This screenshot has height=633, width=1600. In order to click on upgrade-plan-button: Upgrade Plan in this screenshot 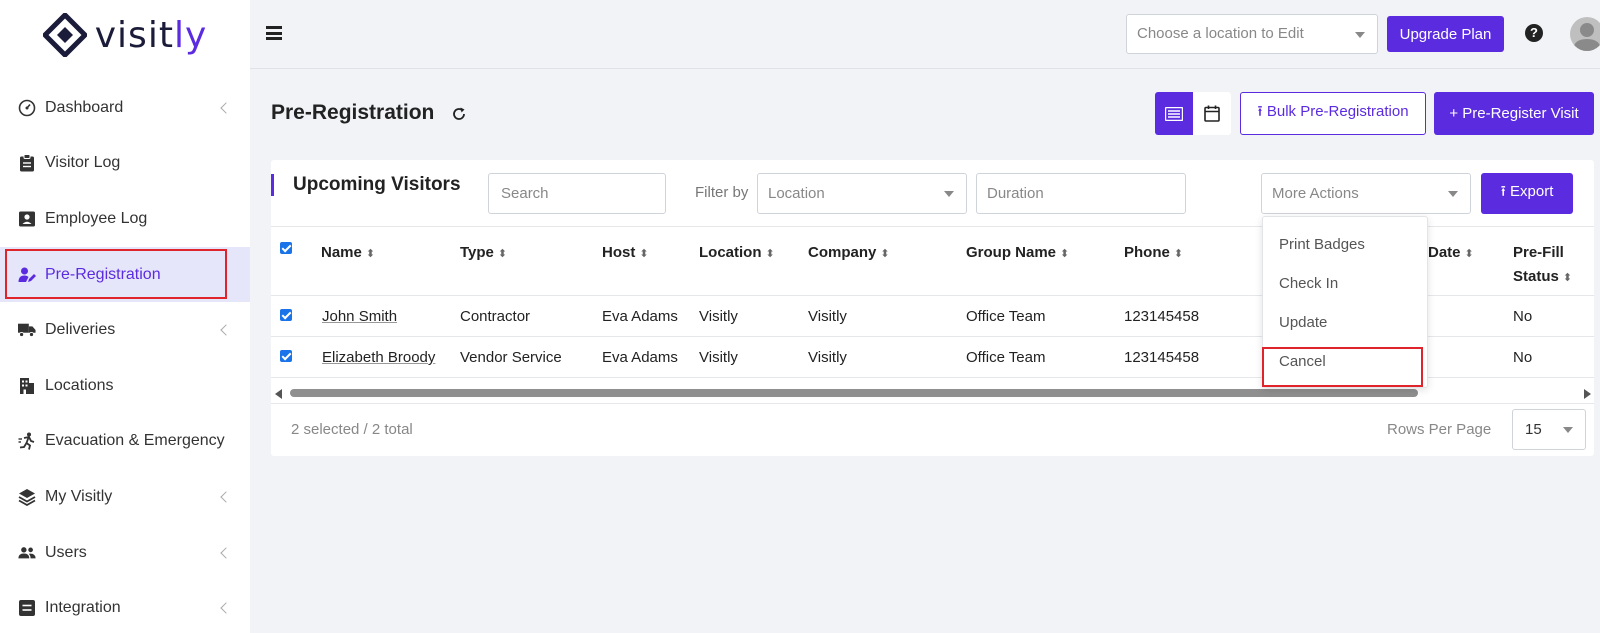, I will do `click(1445, 34)`.